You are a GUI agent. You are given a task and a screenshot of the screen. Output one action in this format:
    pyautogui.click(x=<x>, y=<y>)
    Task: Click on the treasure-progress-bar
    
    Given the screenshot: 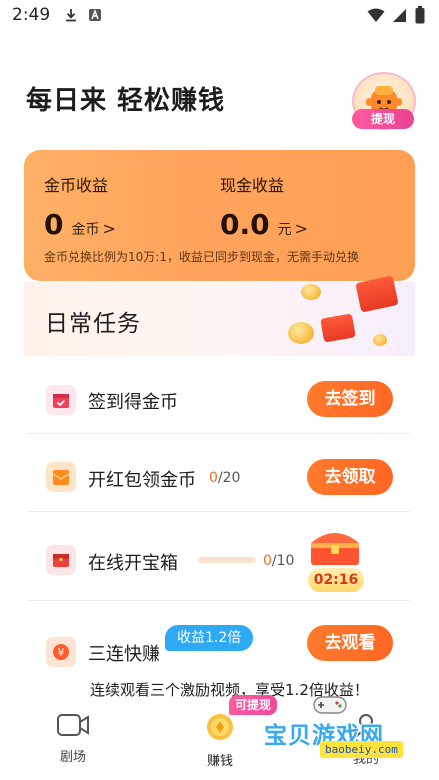 What is the action you would take?
    pyautogui.click(x=227, y=560)
    